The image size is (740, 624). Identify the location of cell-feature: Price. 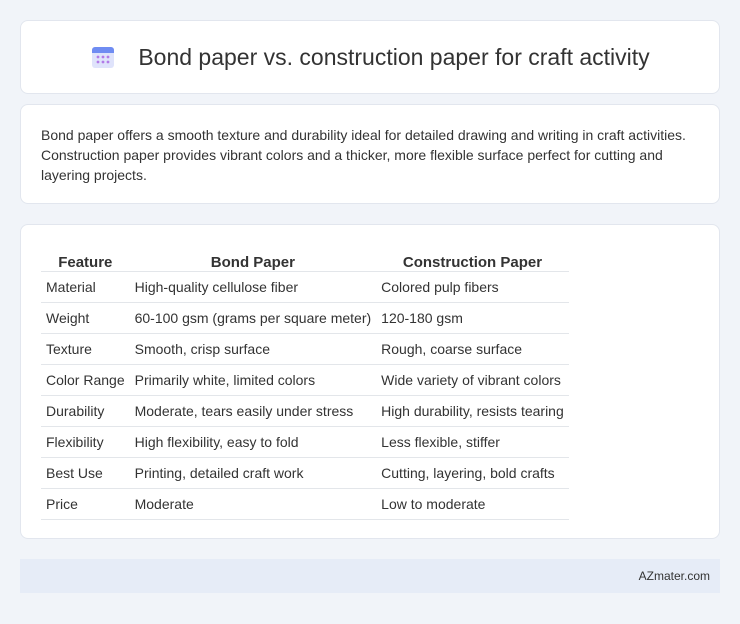
(85, 504).